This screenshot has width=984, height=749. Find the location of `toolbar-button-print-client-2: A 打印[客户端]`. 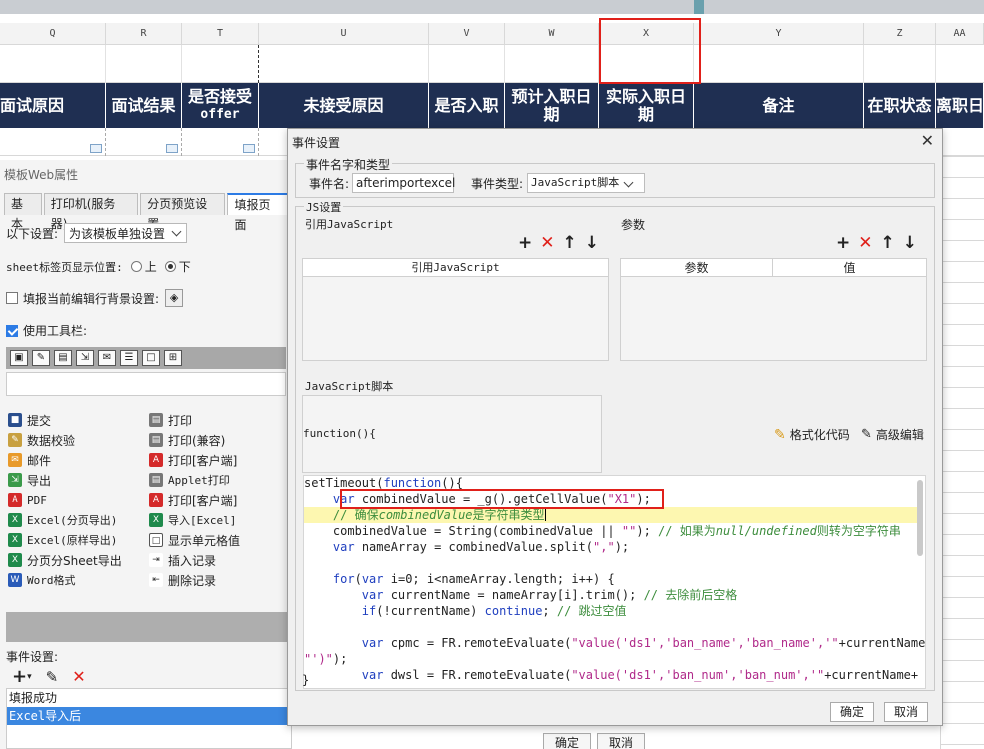

toolbar-button-print-client-2: A 打印[客户端] is located at coordinates (193, 500).